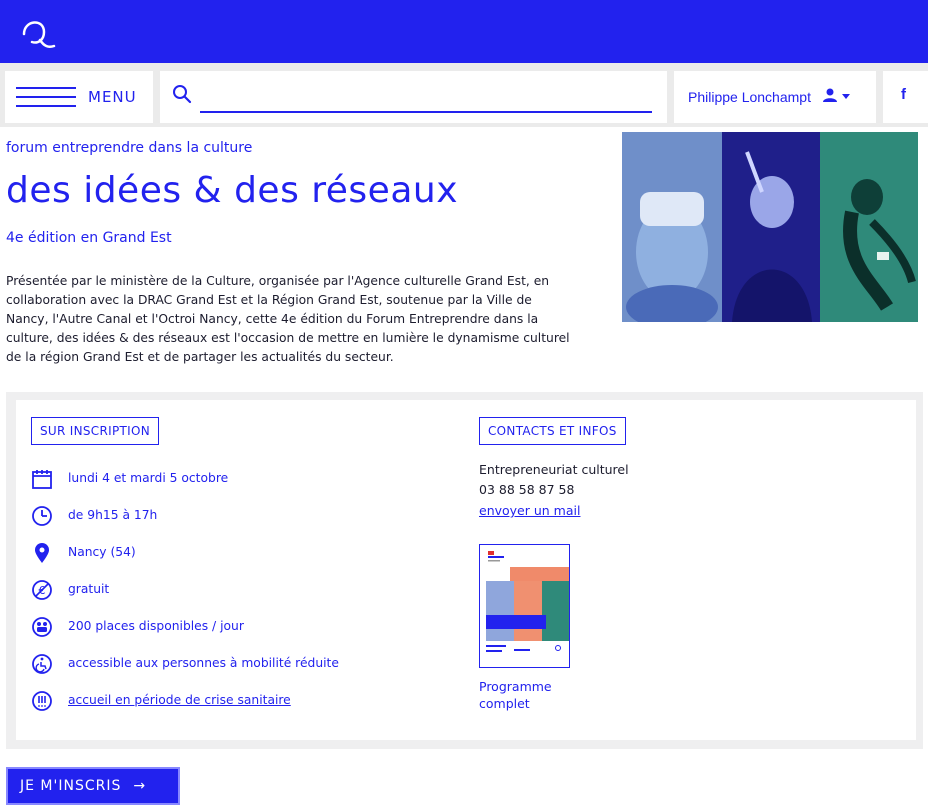 Image resolution: width=928 pixels, height=805 pixels. Describe the element at coordinates (232, 190) in the screenshot. I see `page-title: des idées & des réseaux` at that location.